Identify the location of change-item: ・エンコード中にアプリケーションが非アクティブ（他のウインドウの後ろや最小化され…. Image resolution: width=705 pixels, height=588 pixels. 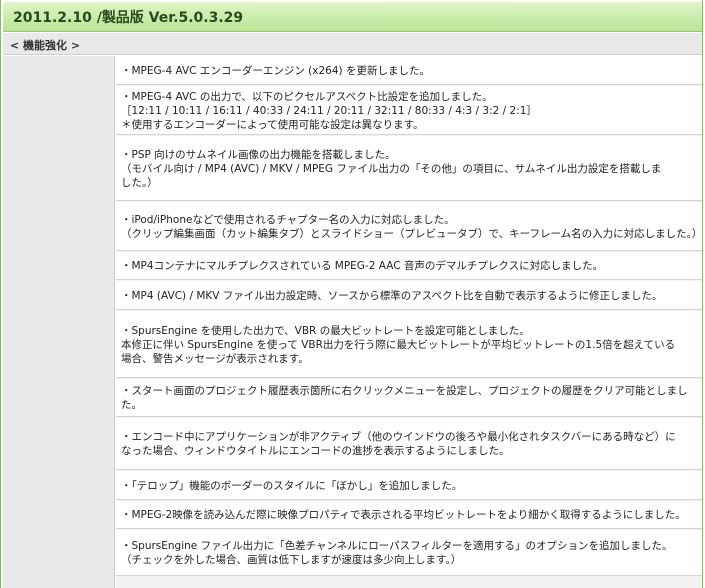
(409, 444).